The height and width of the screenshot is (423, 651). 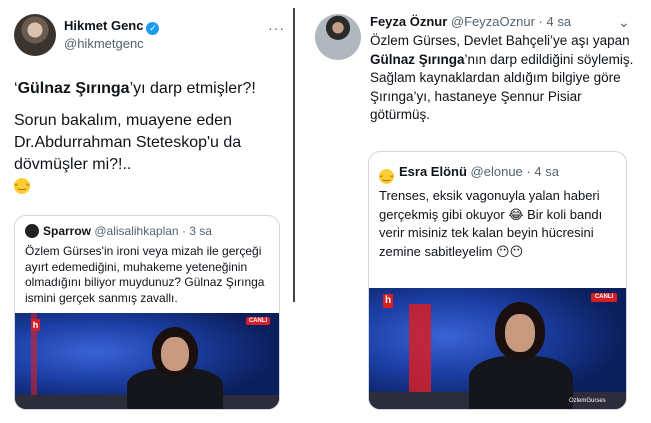 What do you see at coordinates (103, 25) in the screenshot?
I see `author-name-text: Hikmet Genc` at bounding box center [103, 25].